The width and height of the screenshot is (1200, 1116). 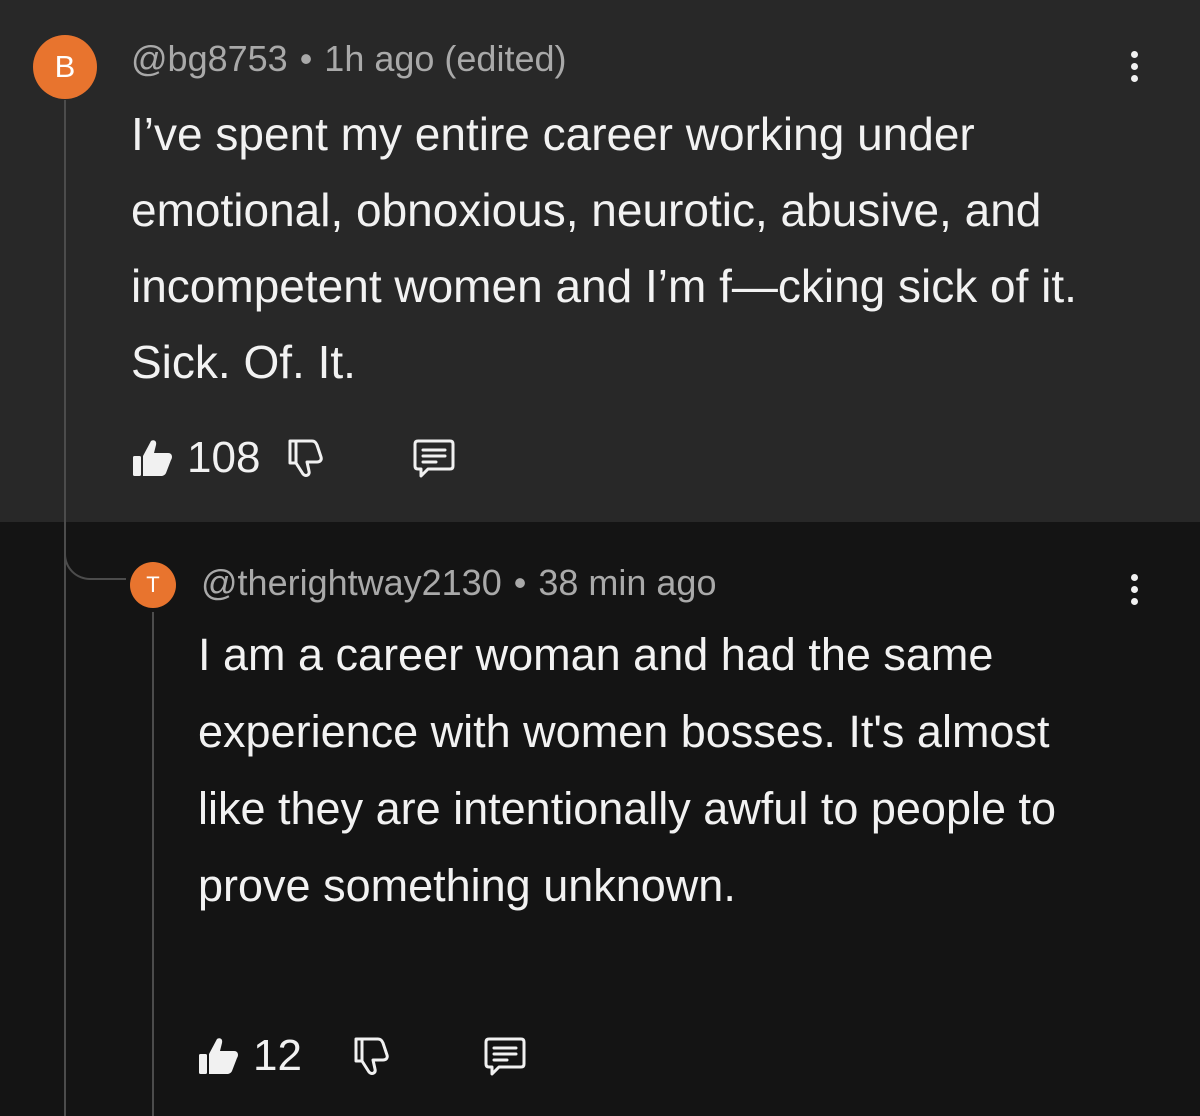 I want to click on avatar-letter: T, so click(x=153, y=584).